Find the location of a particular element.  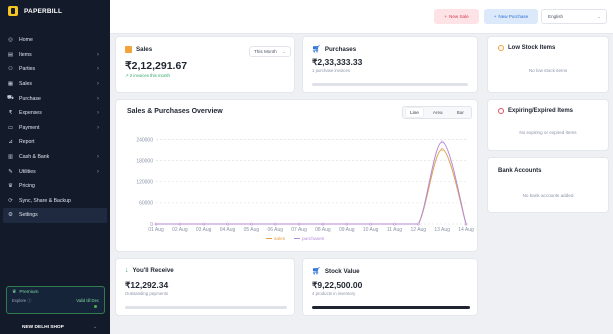

topbar: + New Sale + New Purchase English ⌄ is located at coordinates (361, 17).